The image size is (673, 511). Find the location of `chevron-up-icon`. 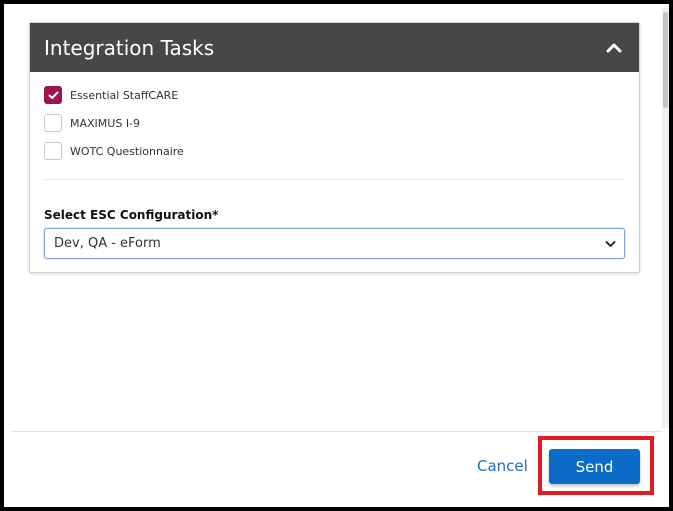

chevron-up-icon is located at coordinates (614, 48).